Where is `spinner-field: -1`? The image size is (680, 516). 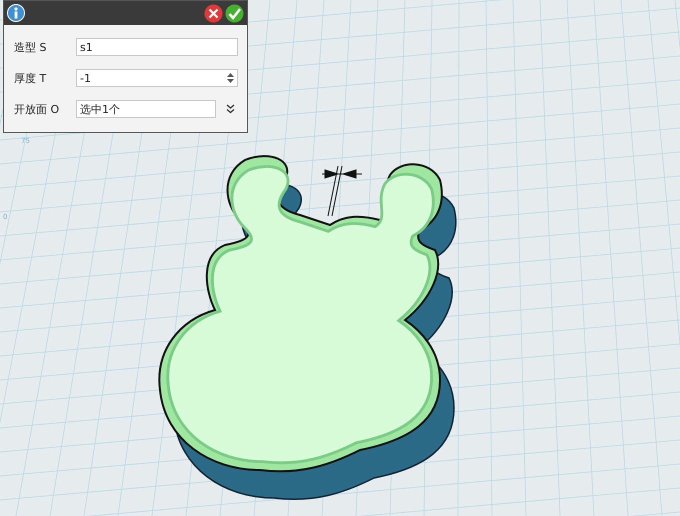
spinner-field: -1 is located at coordinates (157, 78).